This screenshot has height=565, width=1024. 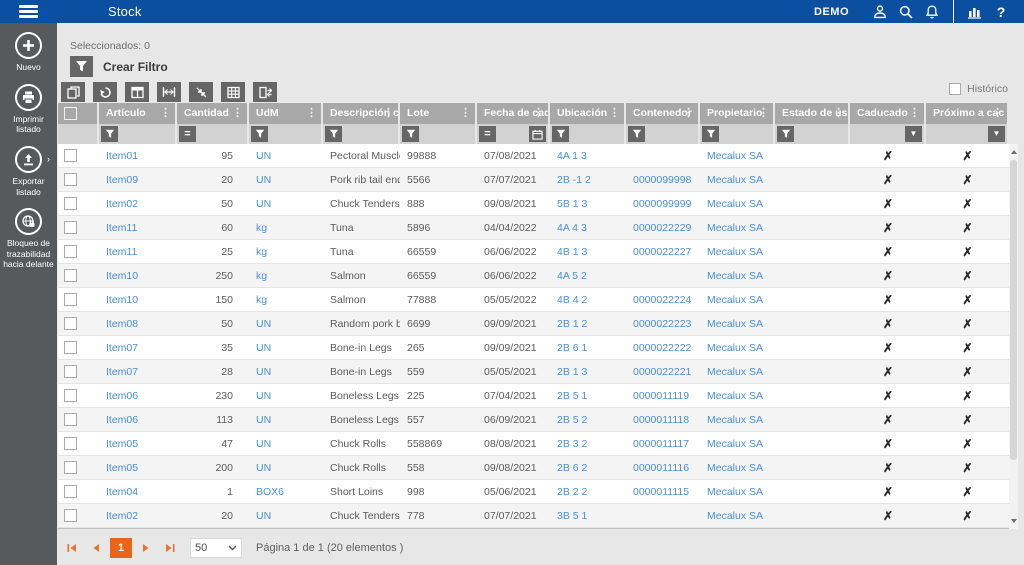 I want to click on select-all-checkbox, so click(x=70, y=113).